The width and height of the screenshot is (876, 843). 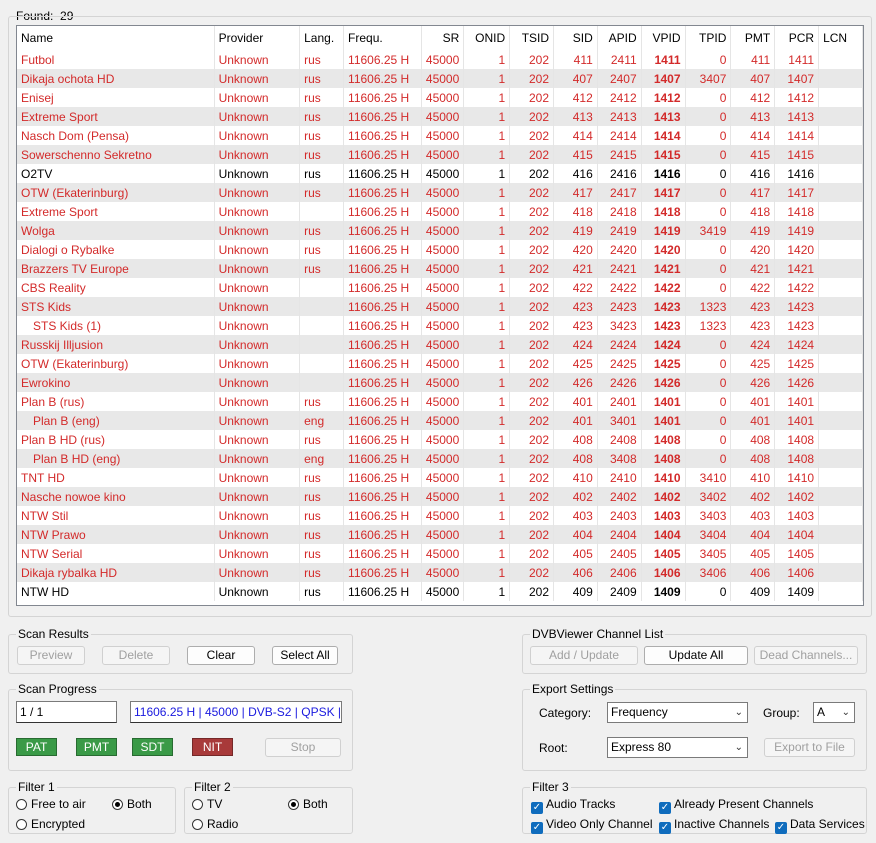 What do you see at coordinates (36, 747) in the screenshot?
I see `pat-status: PAT` at bounding box center [36, 747].